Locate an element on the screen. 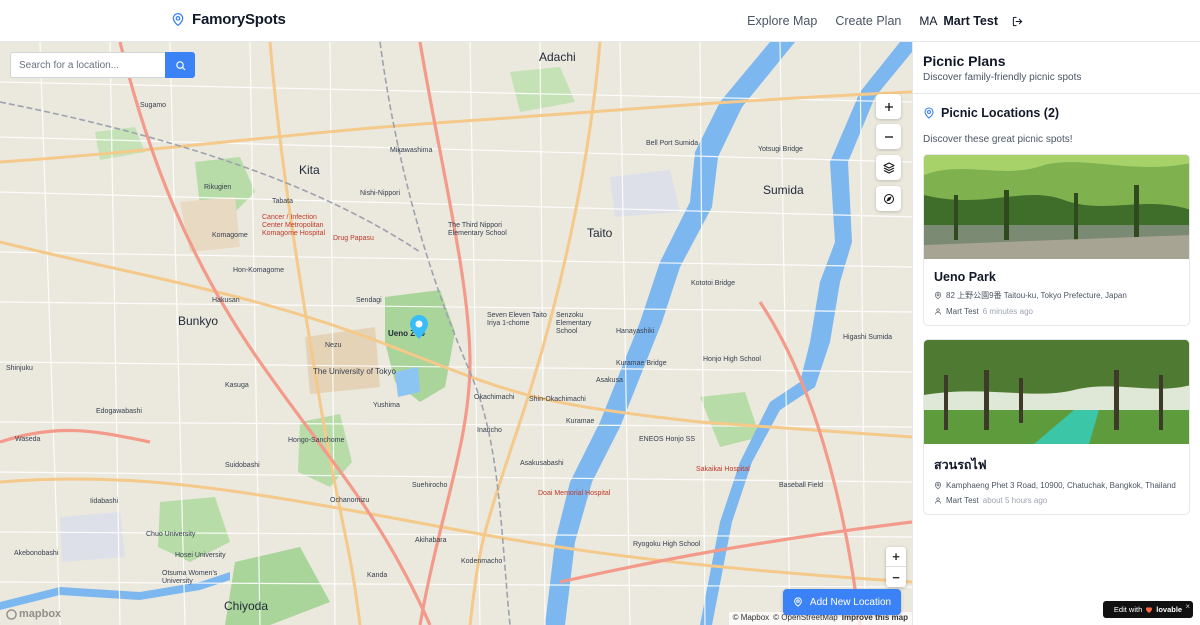 Image resolution: width=1200 pixels, height=625 pixels. location-search is located at coordinates (102, 65).